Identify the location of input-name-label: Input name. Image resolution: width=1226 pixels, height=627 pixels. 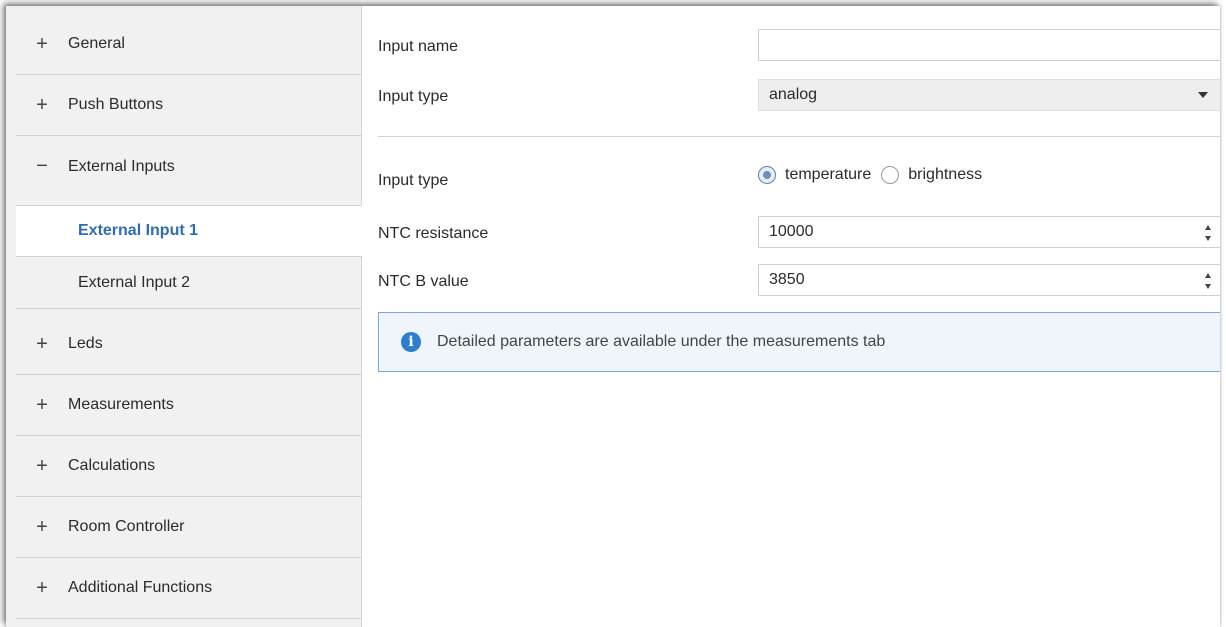
(418, 46).